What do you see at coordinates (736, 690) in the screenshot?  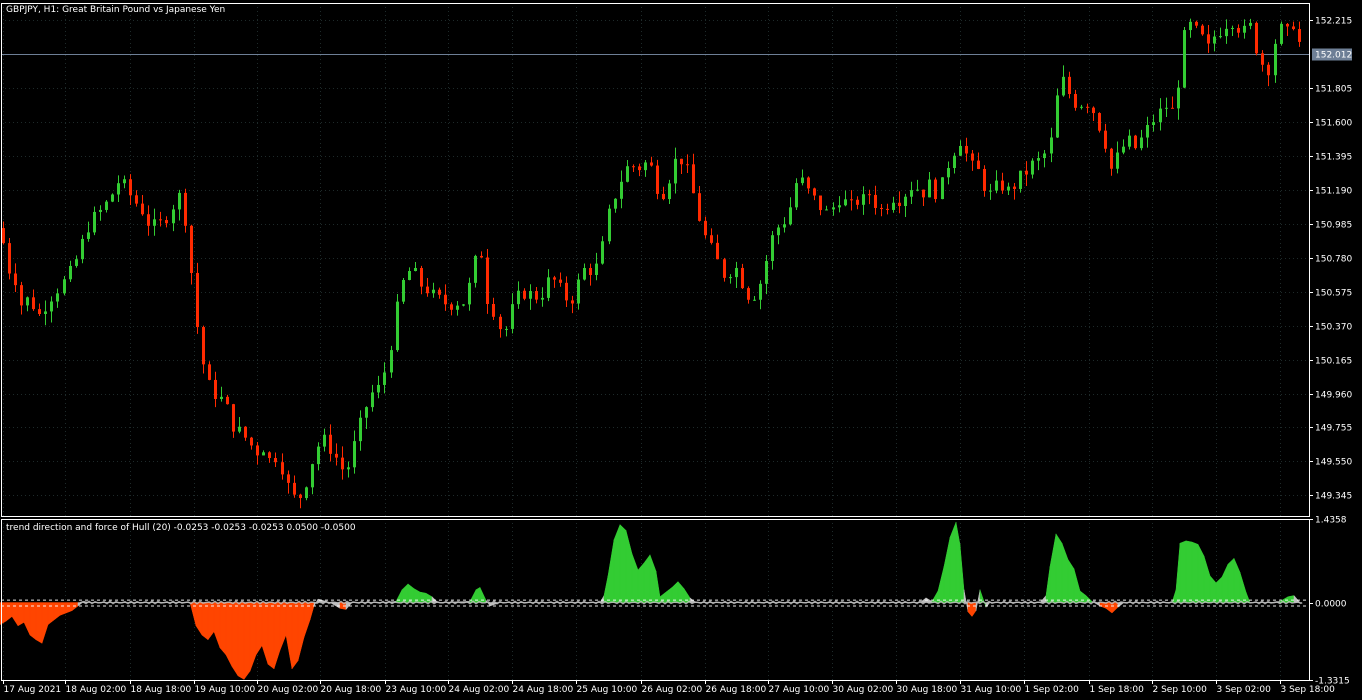 I see `x-tick-label: 26 Aug 18:00` at bounding box center [736, 690].